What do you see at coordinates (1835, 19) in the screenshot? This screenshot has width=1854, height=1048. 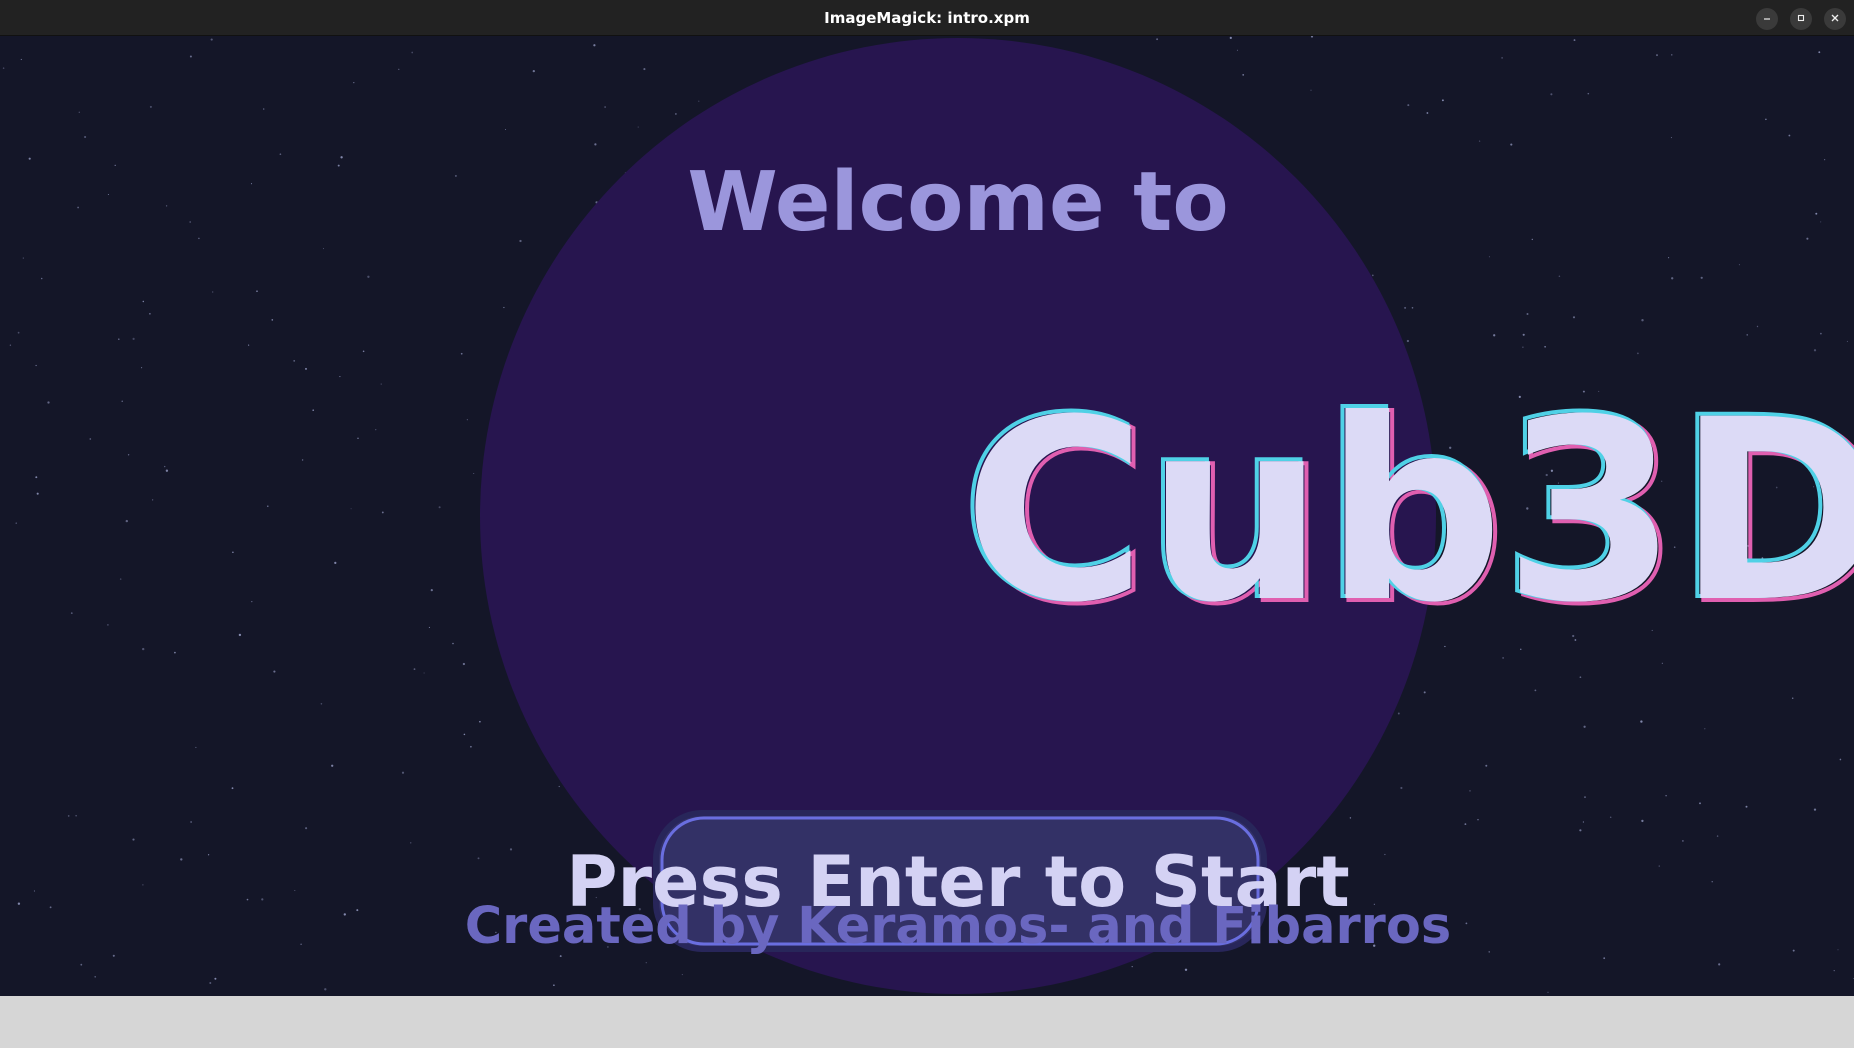 I see `close-button` at bounding box center [1835, 19].